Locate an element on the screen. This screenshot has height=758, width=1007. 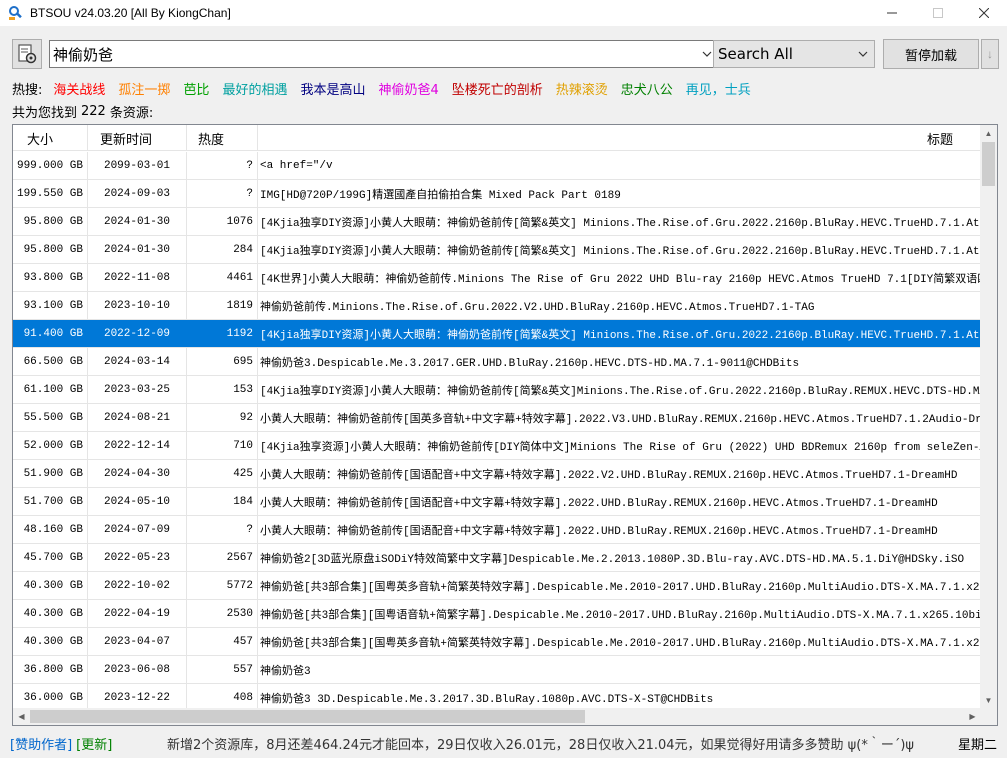
cell-updated: 2022-04-19 is located at coordinates (137, 613).